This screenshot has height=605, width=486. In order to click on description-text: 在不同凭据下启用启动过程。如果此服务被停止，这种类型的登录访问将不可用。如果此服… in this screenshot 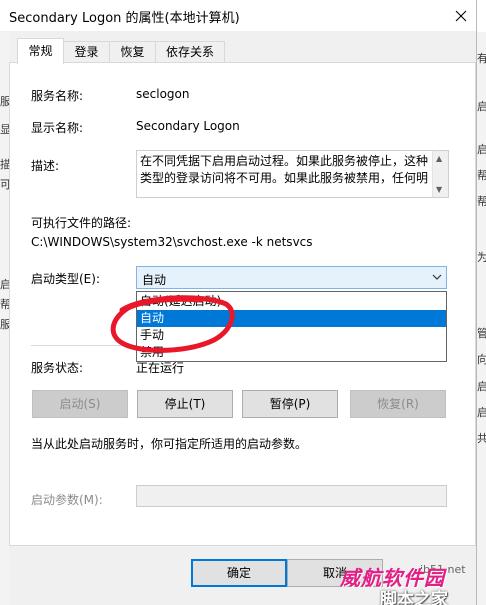, I will do `click(284, 169)`.